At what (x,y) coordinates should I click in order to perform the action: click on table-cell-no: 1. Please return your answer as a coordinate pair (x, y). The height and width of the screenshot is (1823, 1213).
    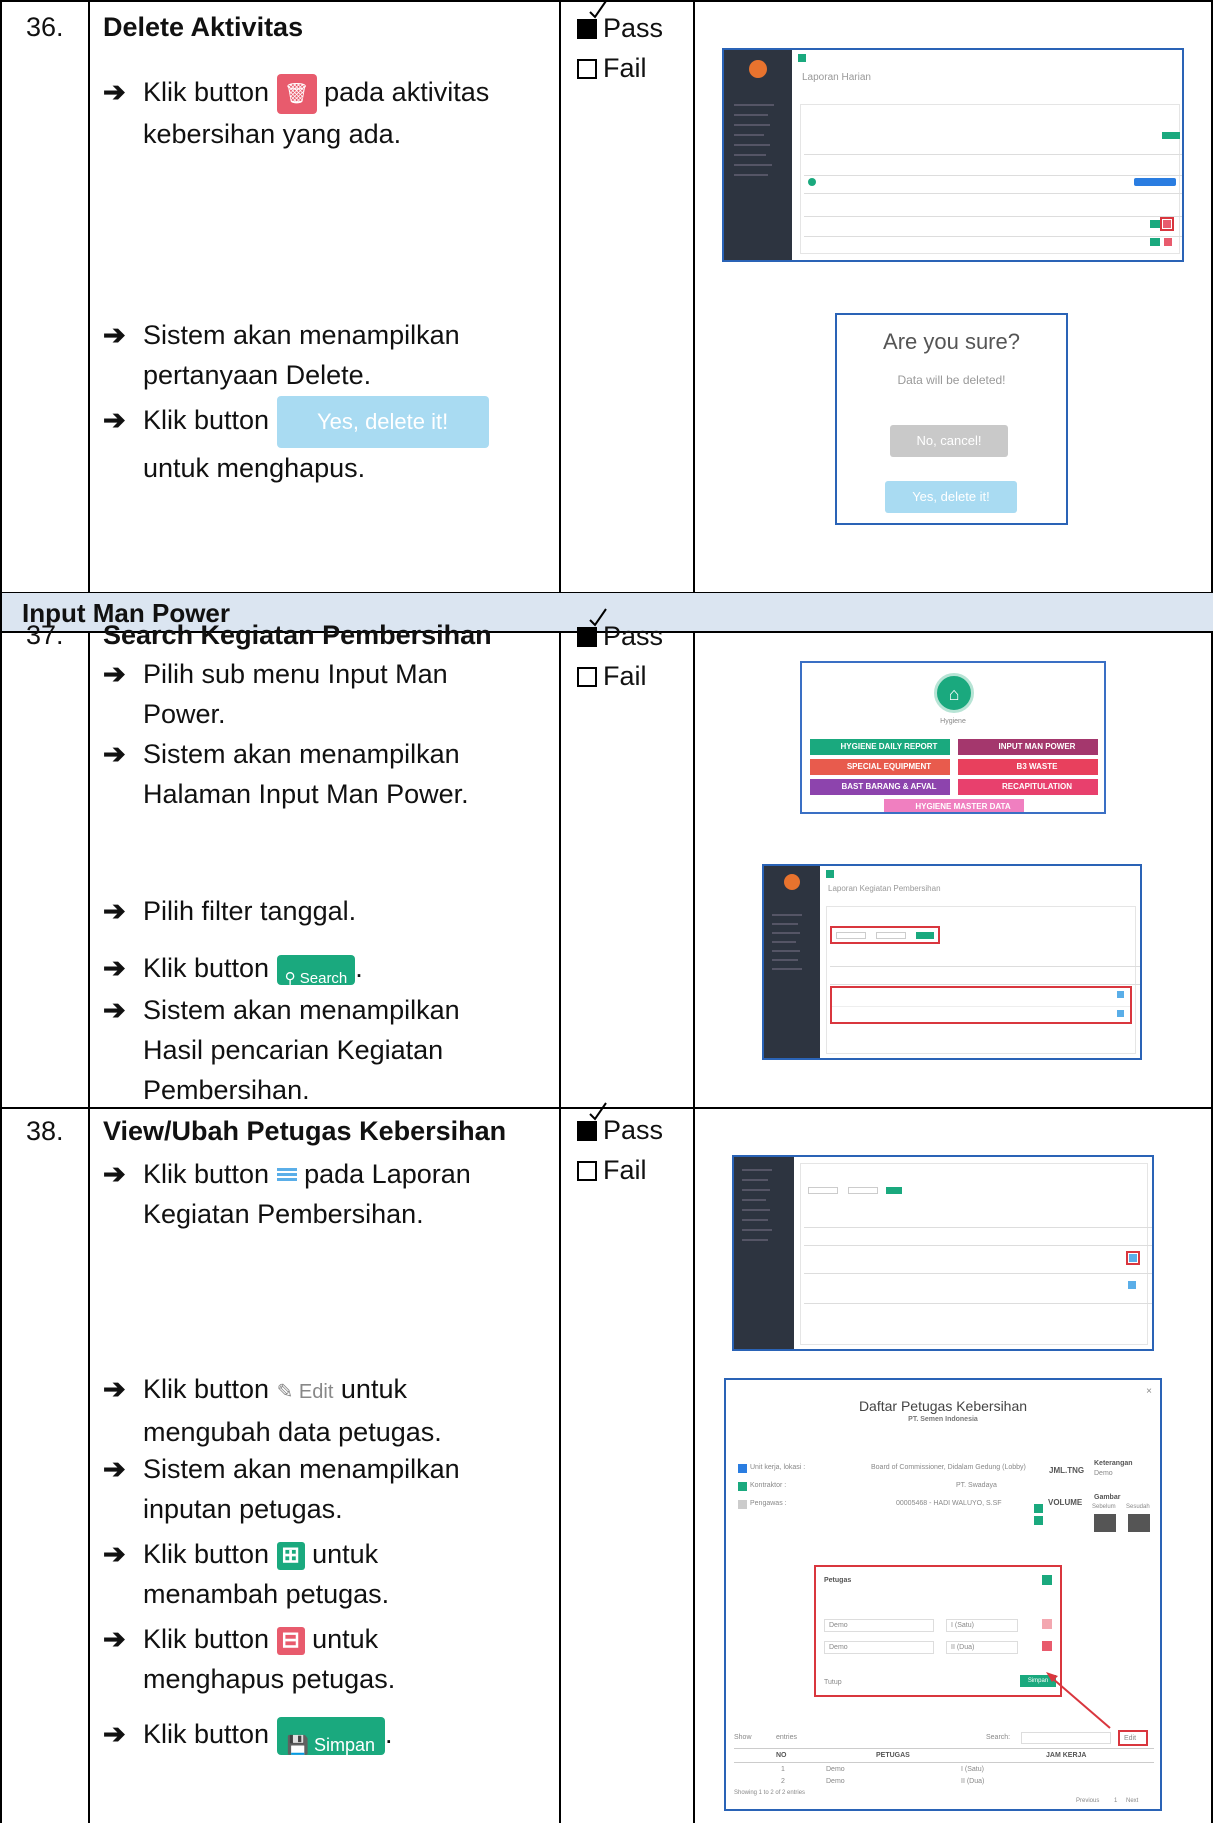
    Looking at the image, I should click on (783, 1769).